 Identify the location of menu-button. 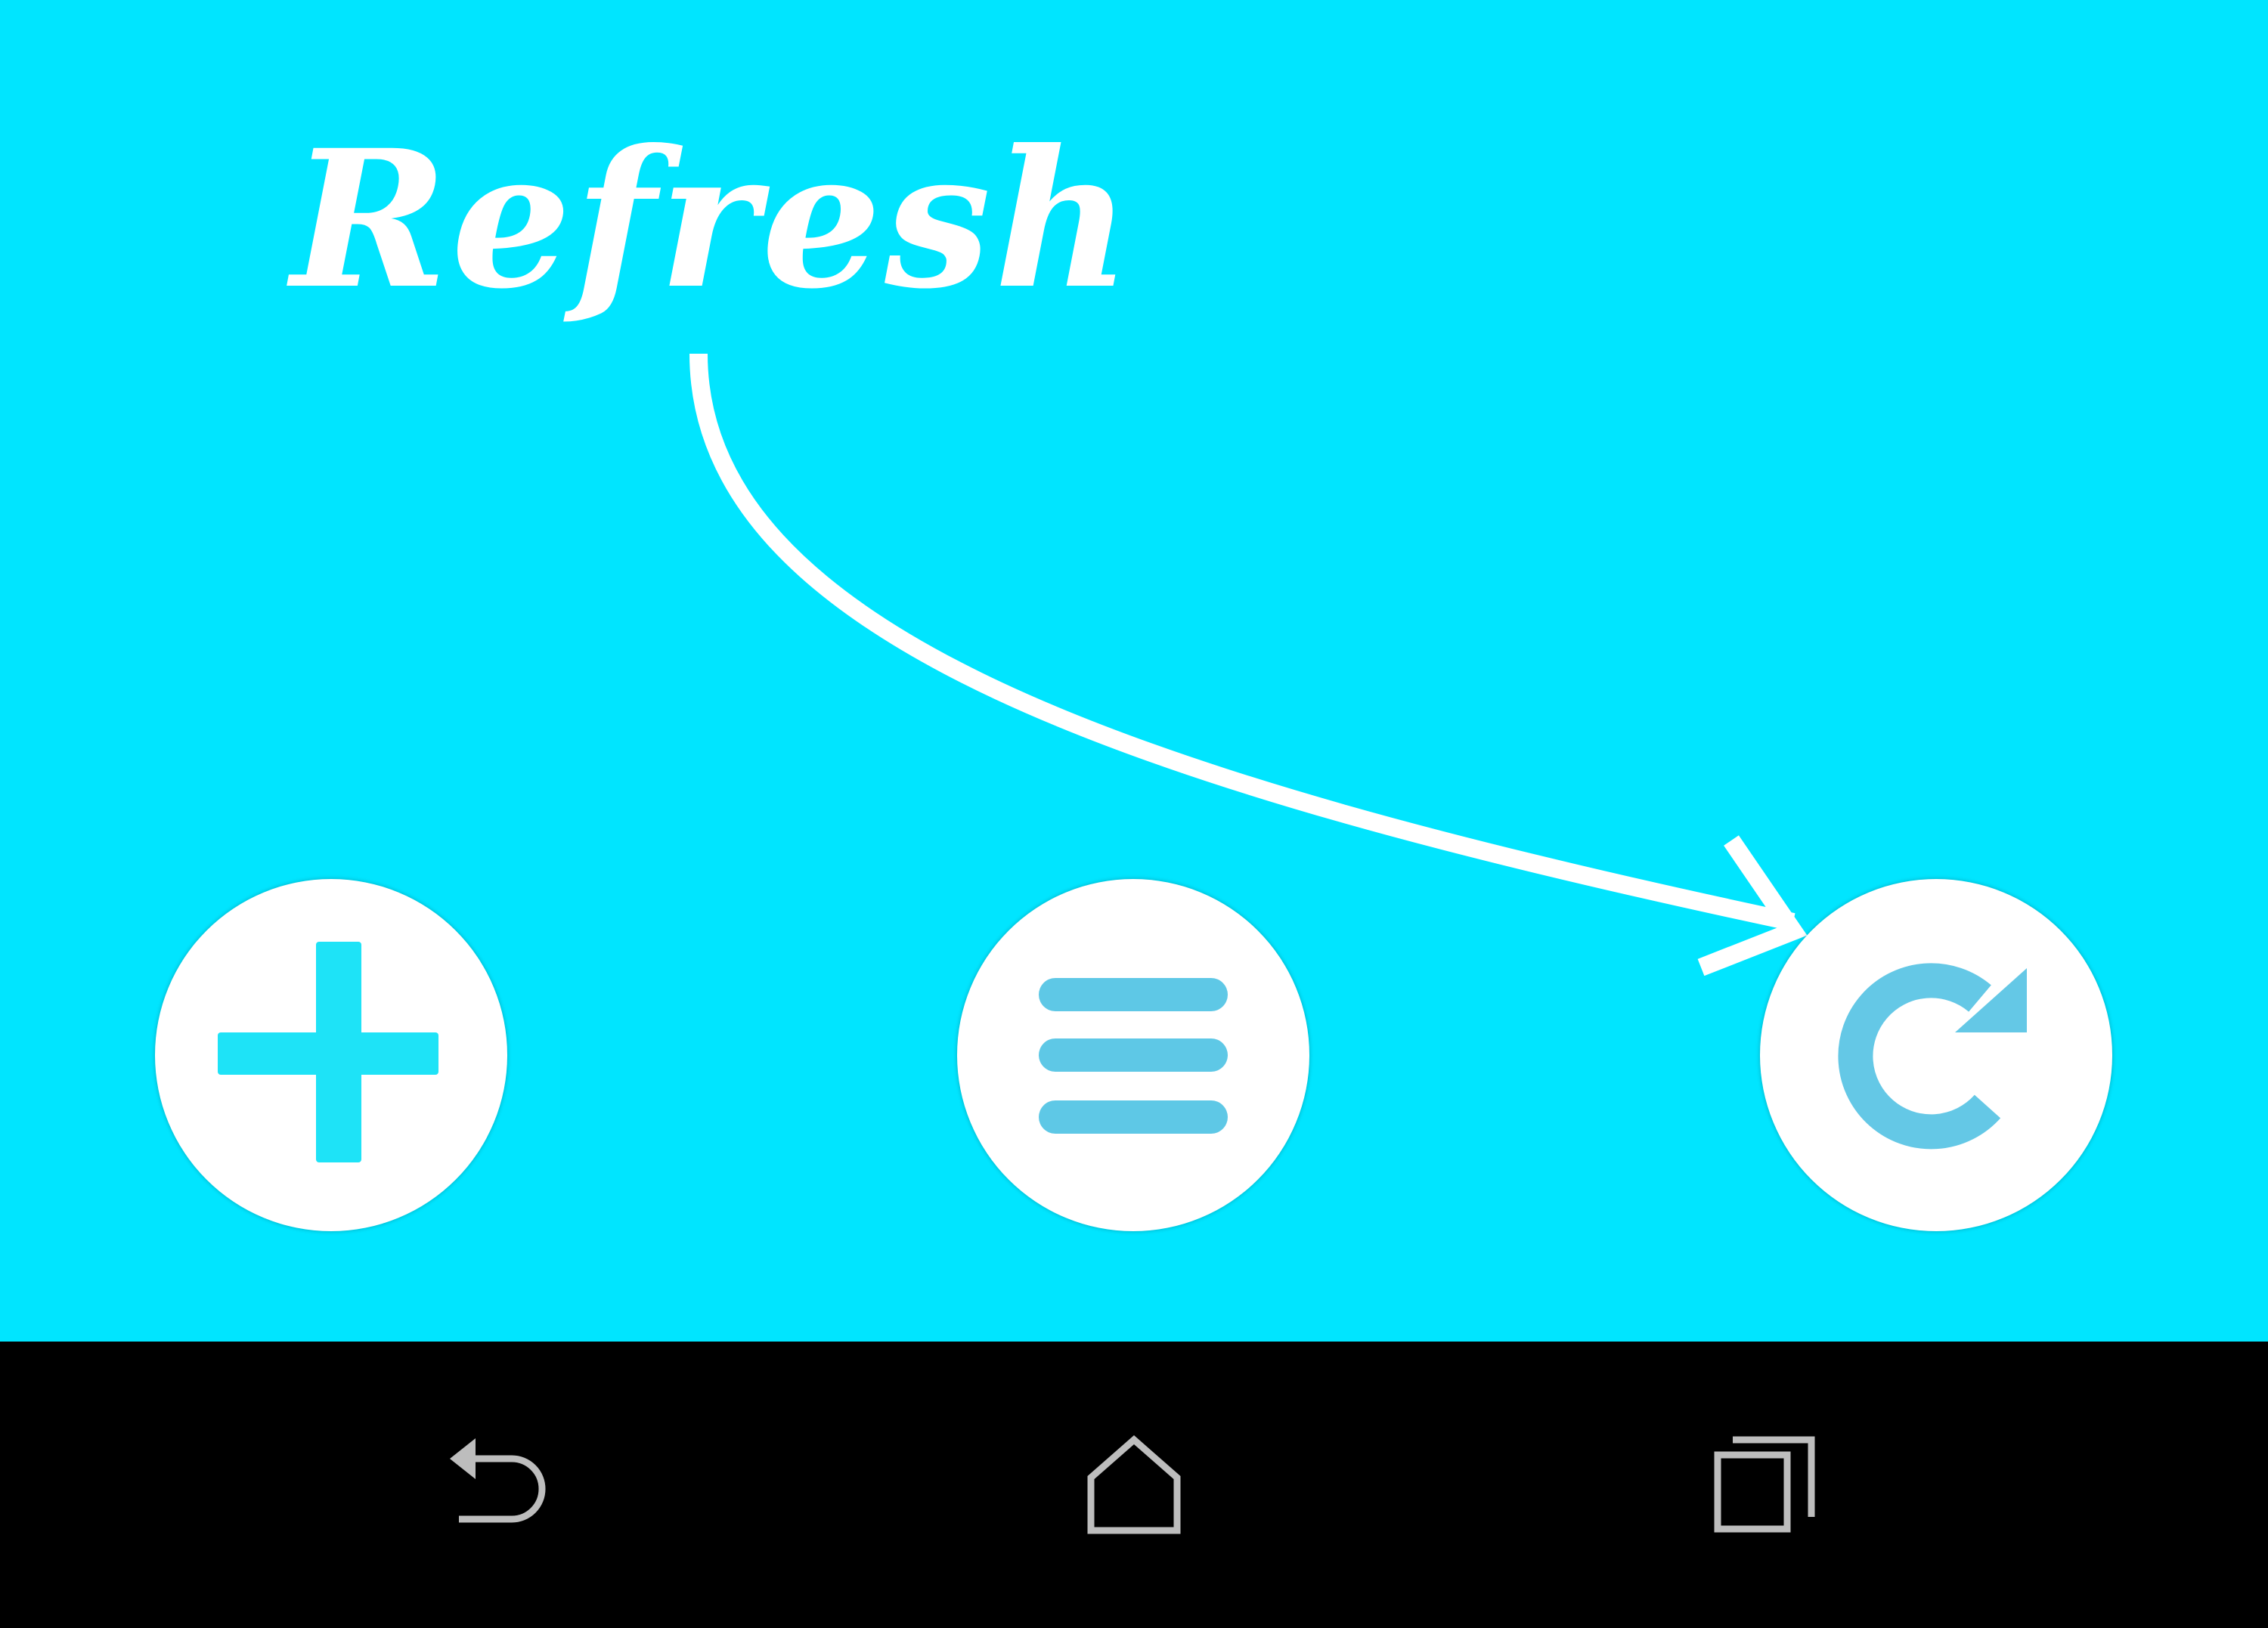
(1133, 1055).